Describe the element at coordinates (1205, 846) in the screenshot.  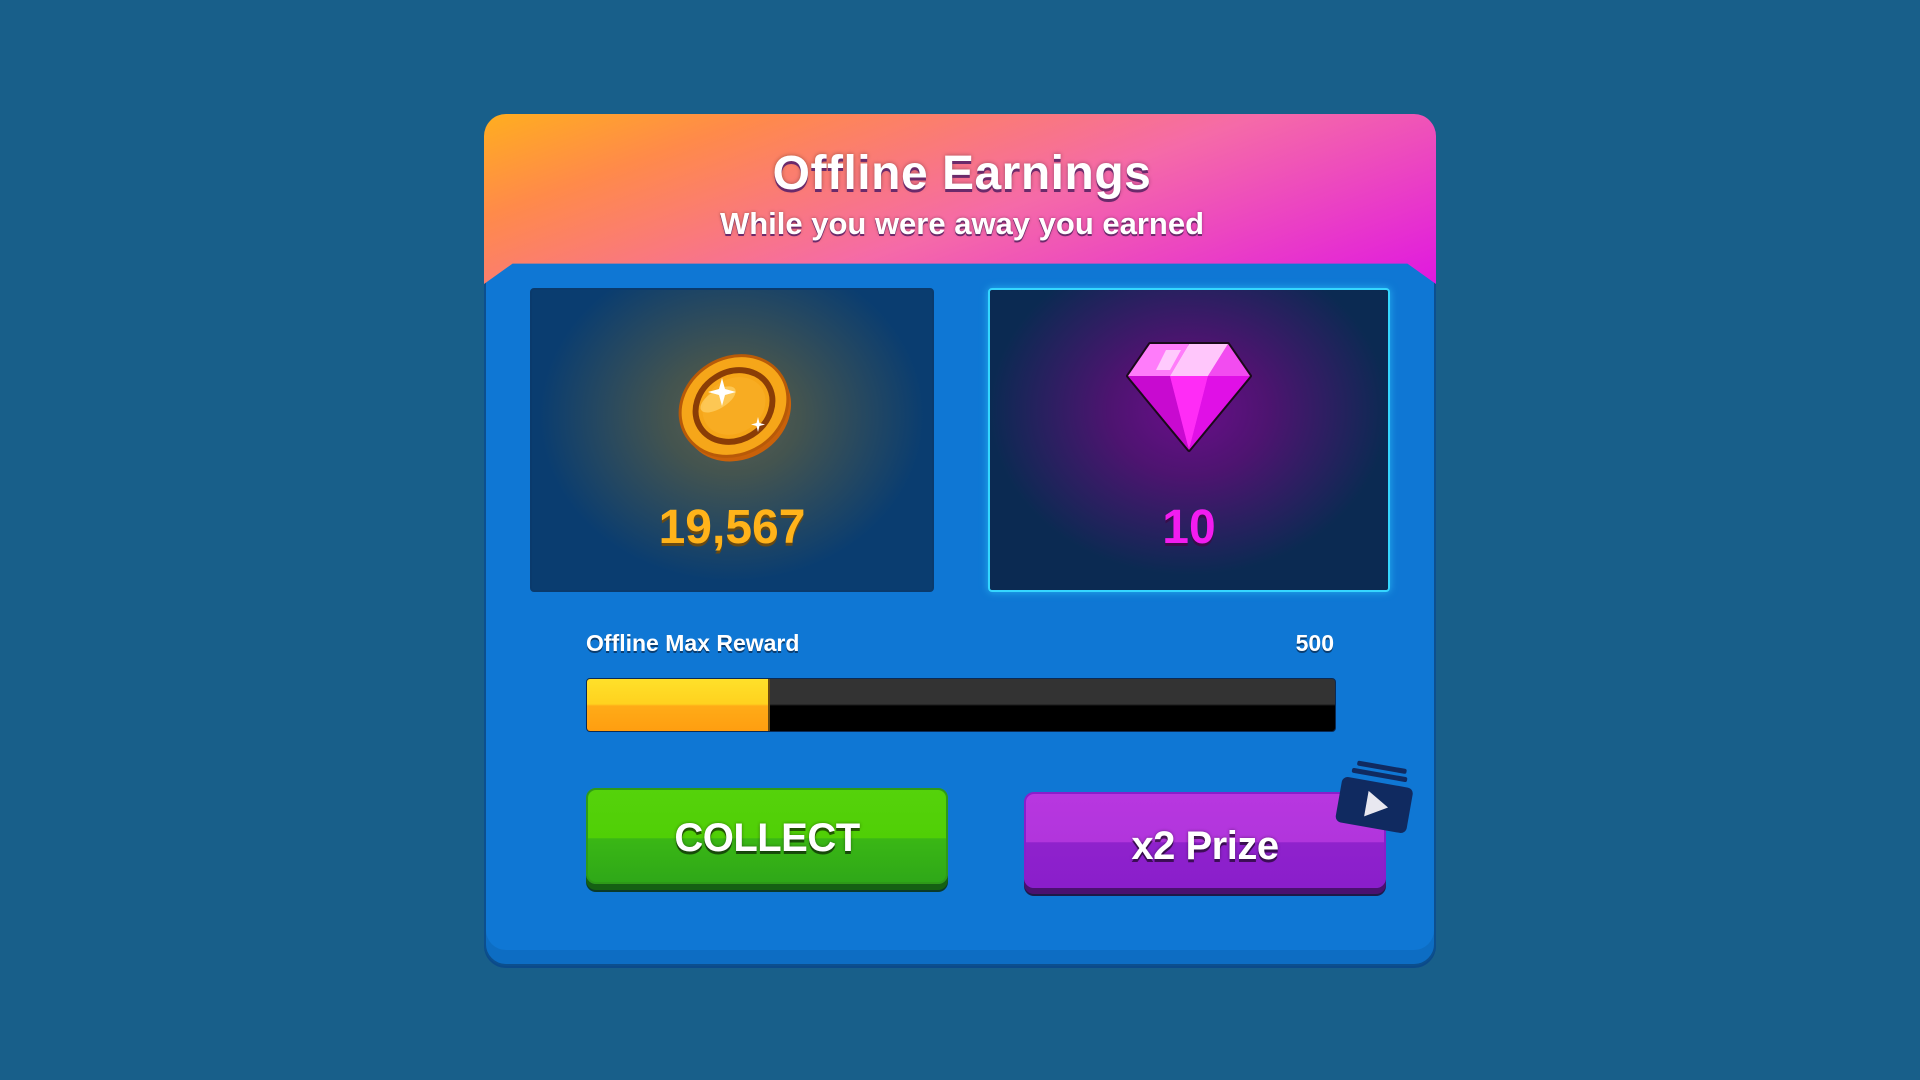
I see `double-prize-button-label: x2 Prize` at that location.